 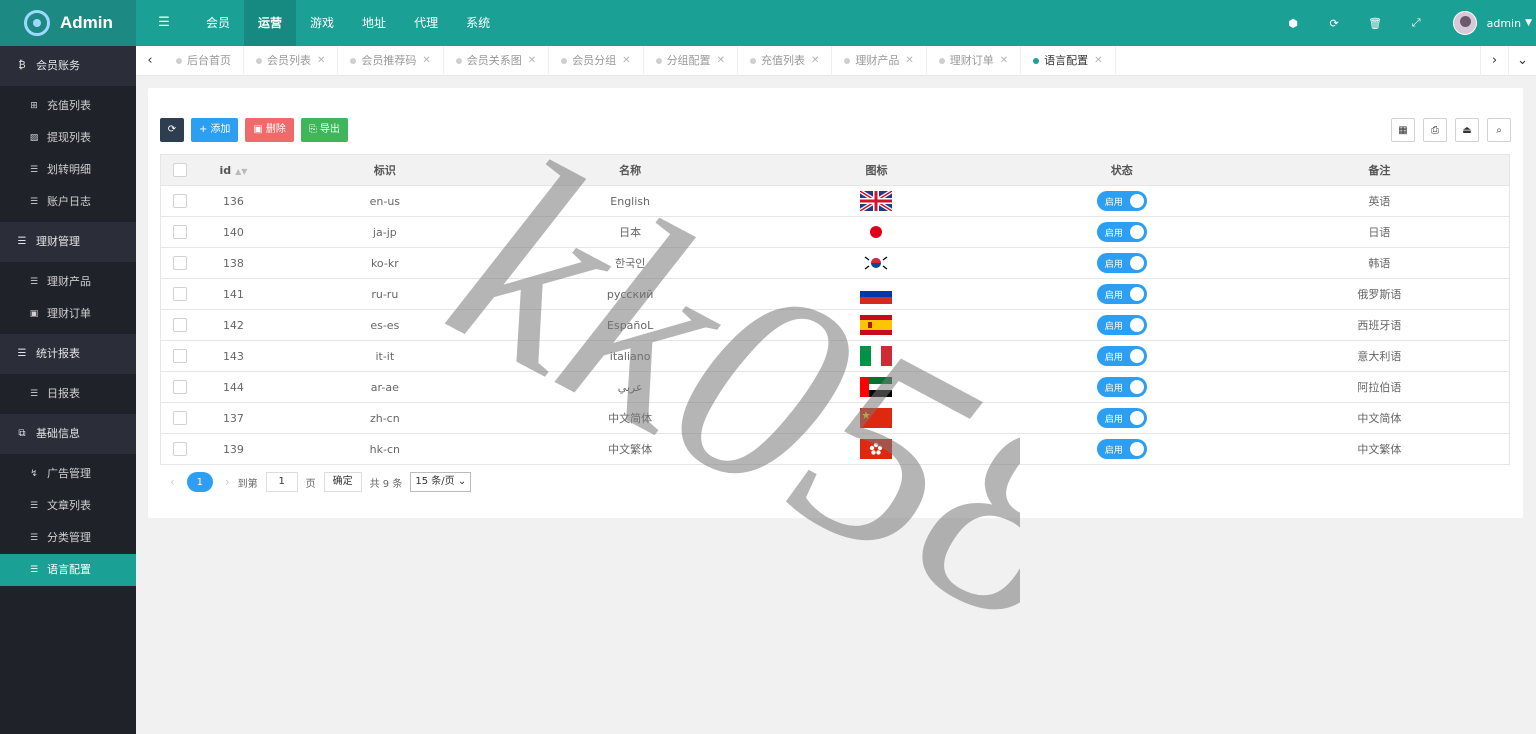 I want to click on cell-note: 英语, so click(x=1379, y=201).